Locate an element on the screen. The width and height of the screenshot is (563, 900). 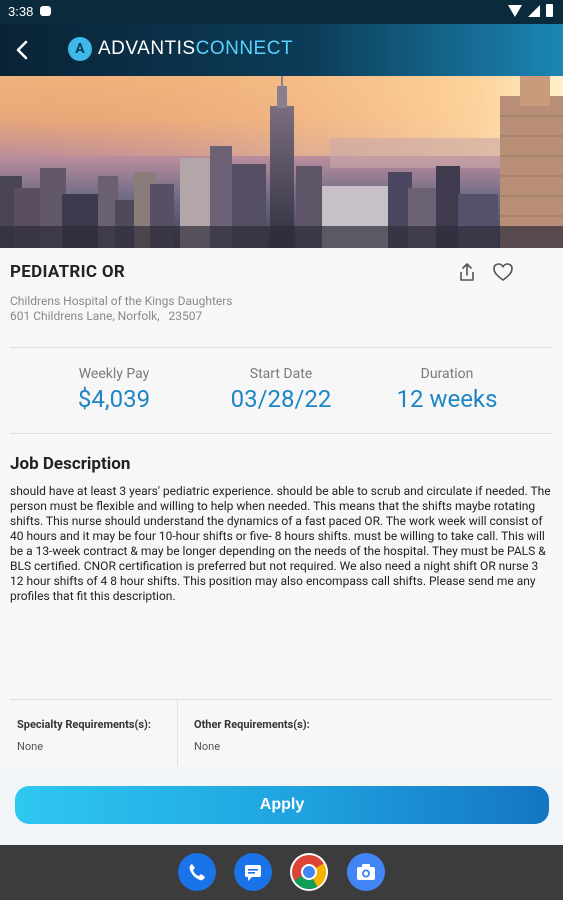
stat-value: 12 weeks is located at coordinates (447, 399).